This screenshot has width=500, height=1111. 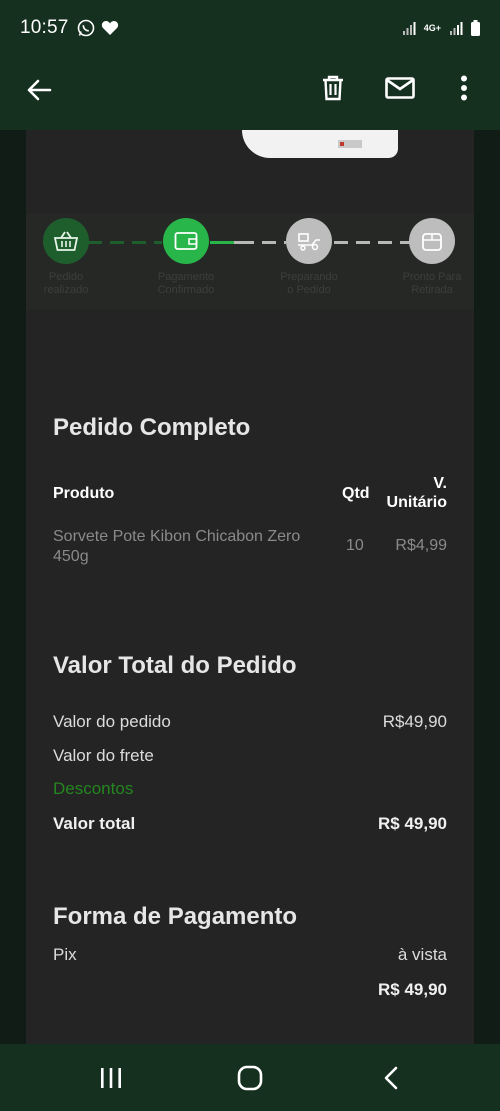 What do you see at coordinates (464, 88) in the screenshot?
I see `more-vert-icon` at bounding box center [464, 88].